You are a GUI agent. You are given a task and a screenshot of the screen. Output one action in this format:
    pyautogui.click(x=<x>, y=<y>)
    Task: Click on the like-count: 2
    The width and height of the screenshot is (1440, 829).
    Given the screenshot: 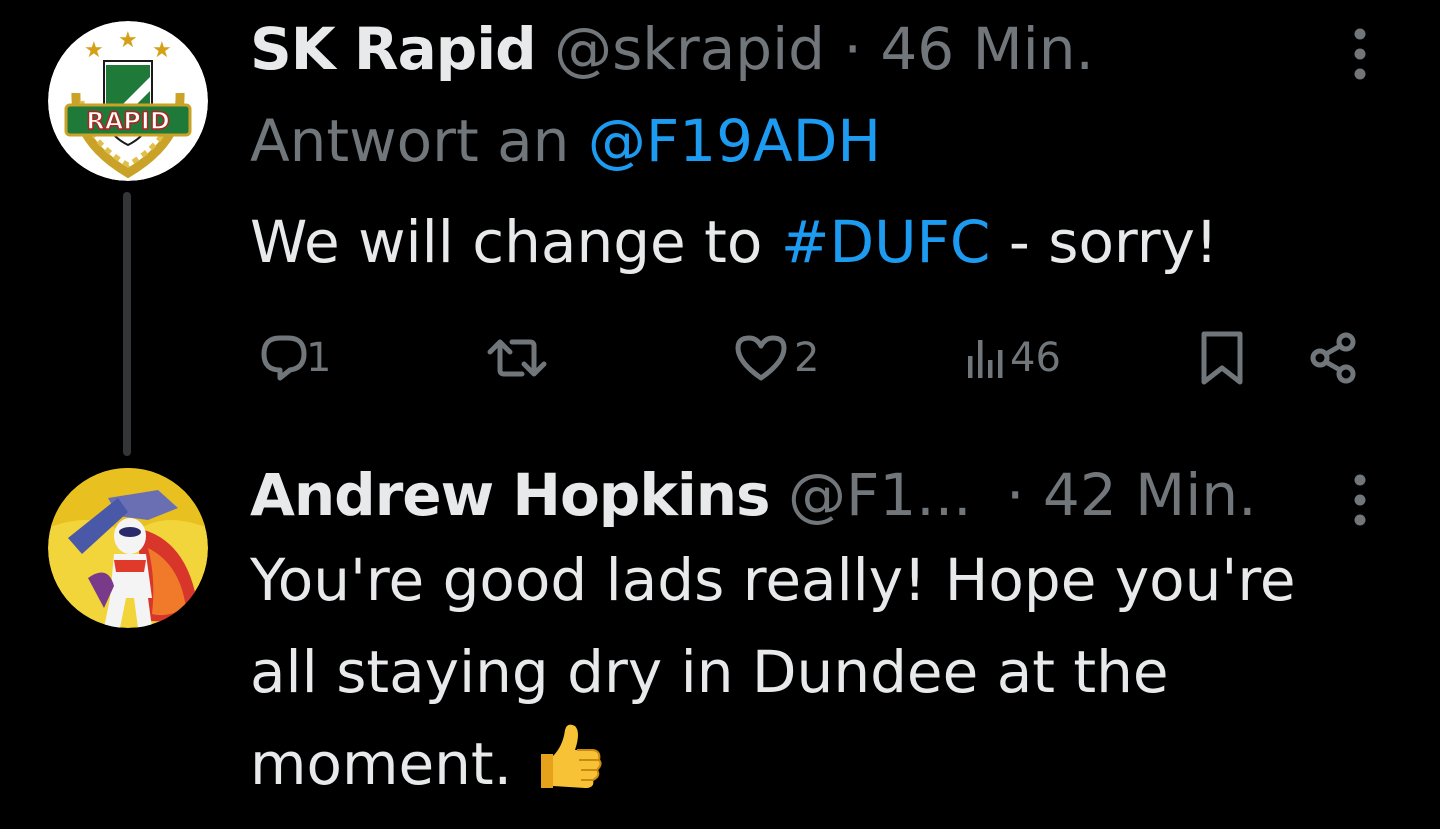 What is the action you would take?
    pyautogui.click(x=807, y=358)
    